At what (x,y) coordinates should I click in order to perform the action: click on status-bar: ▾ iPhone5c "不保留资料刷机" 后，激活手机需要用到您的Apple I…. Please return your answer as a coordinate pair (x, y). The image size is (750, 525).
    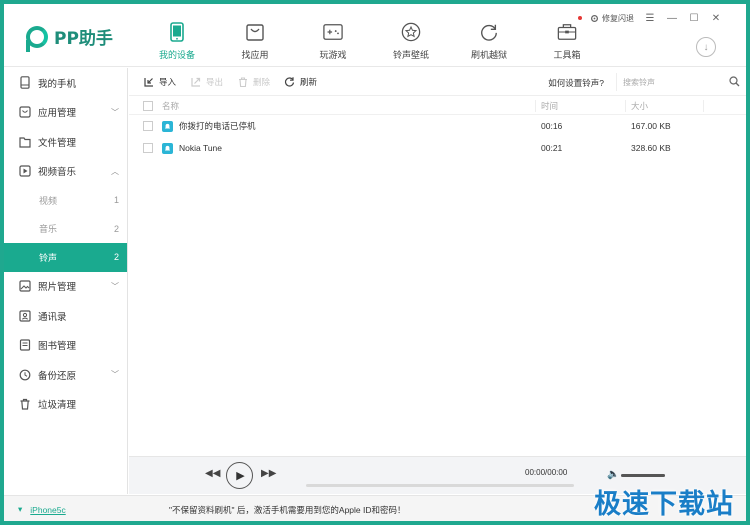
    Looking at the image, I should click on (375, 505).